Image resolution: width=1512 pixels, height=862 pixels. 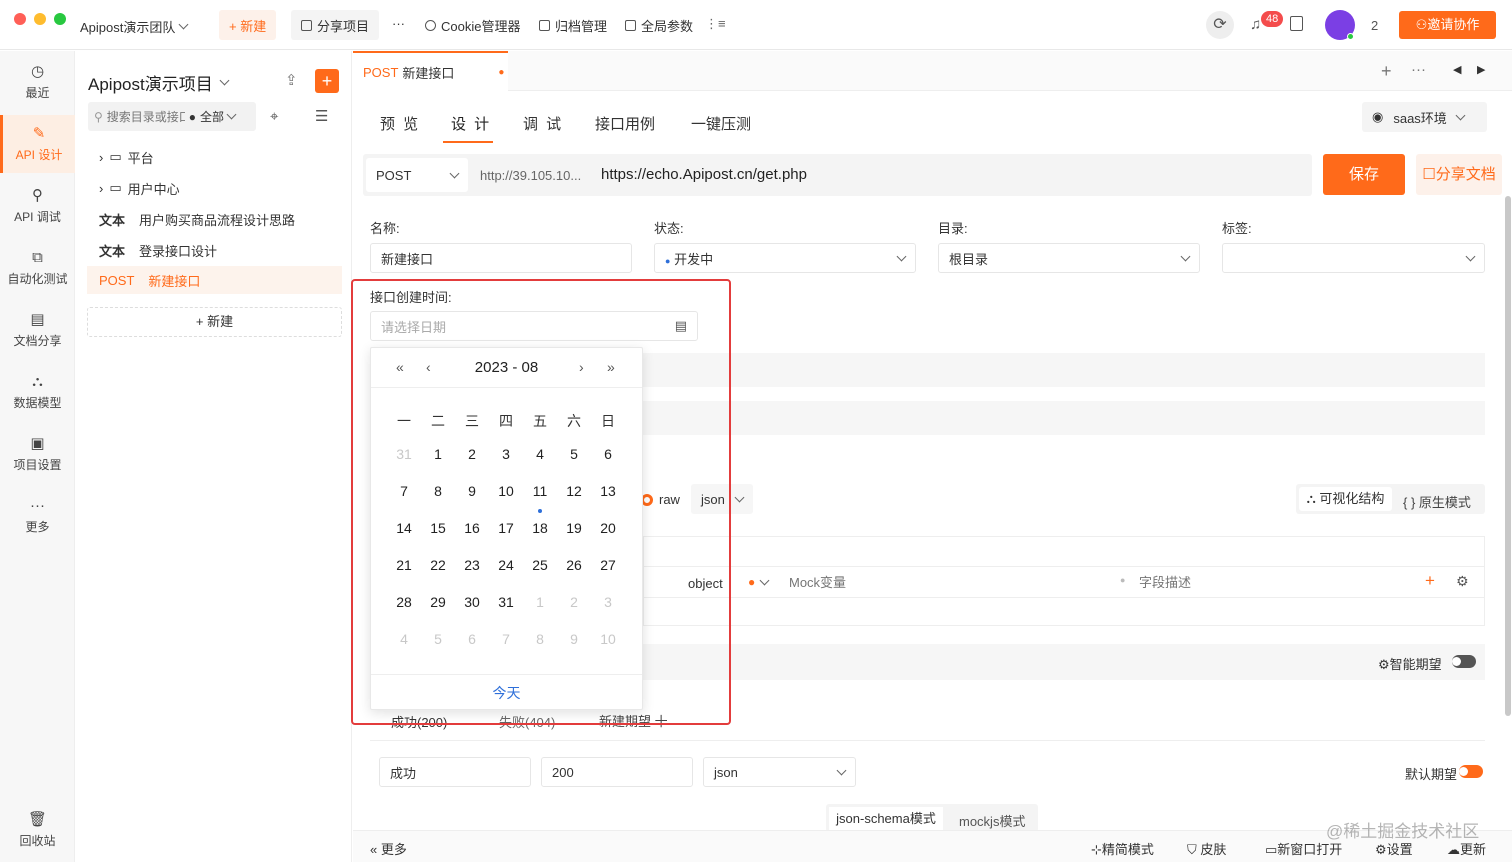 I want to click on tab-more-icon: ···, so click(x=1418, y=69).